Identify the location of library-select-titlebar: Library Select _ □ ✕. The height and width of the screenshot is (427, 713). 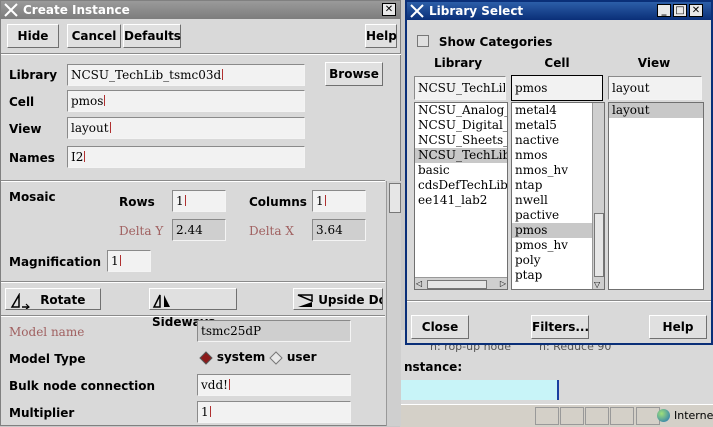
(559, 11).